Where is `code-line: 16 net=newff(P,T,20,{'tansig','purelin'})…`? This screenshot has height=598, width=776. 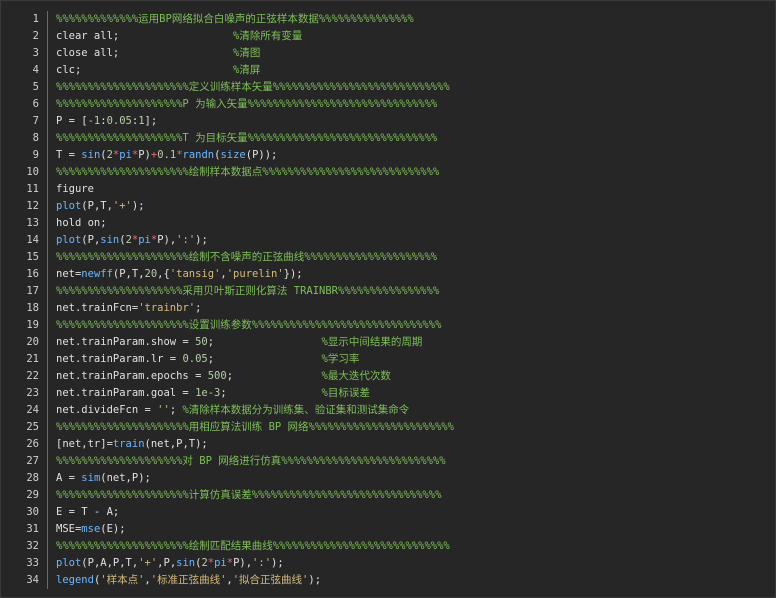
code-line: 16 net=newff(P,T,20,{'tansig','purelin'})… is located at coordinates (389, 274).